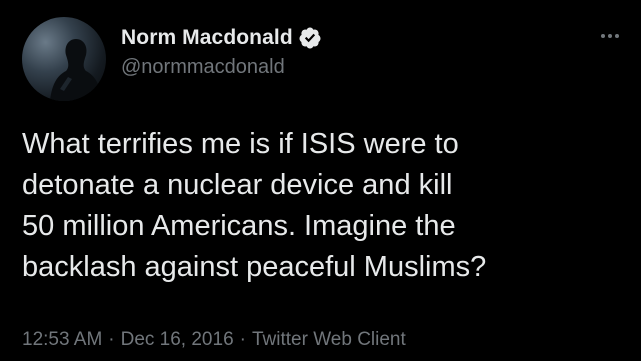 The width and height of the screenshot is (641, 361). What do you see at coordinates (329, 340) in the screenshot?
I see `tweet-source: Twitter Web Client` at bounding box center [329, 340].